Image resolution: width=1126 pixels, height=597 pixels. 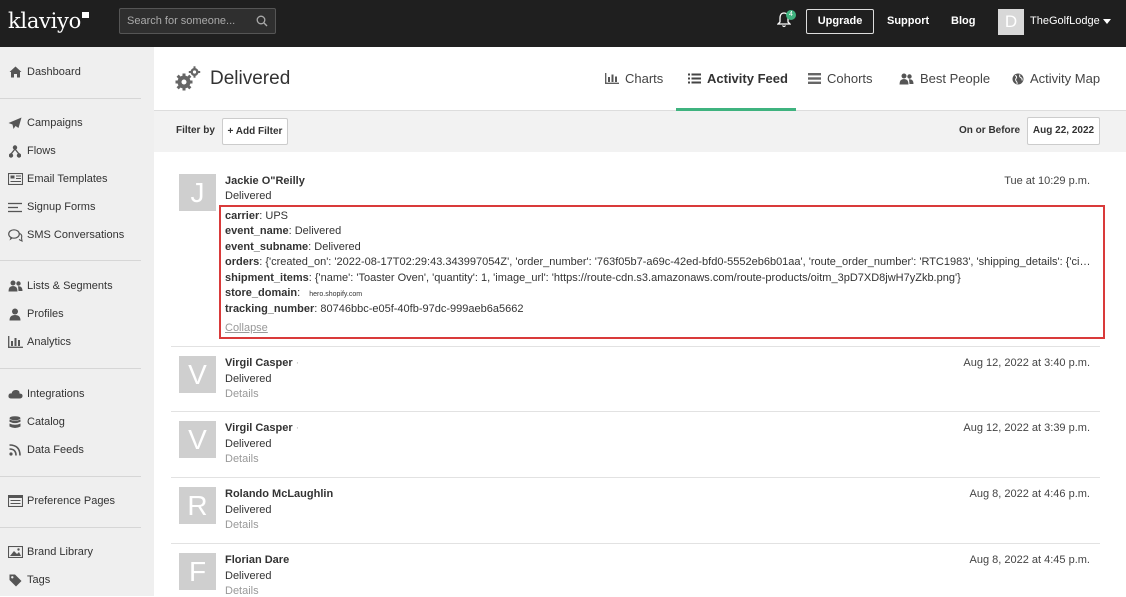 I want to click on klaviyo-logo: klaviyo, so click(x=48, y=21).